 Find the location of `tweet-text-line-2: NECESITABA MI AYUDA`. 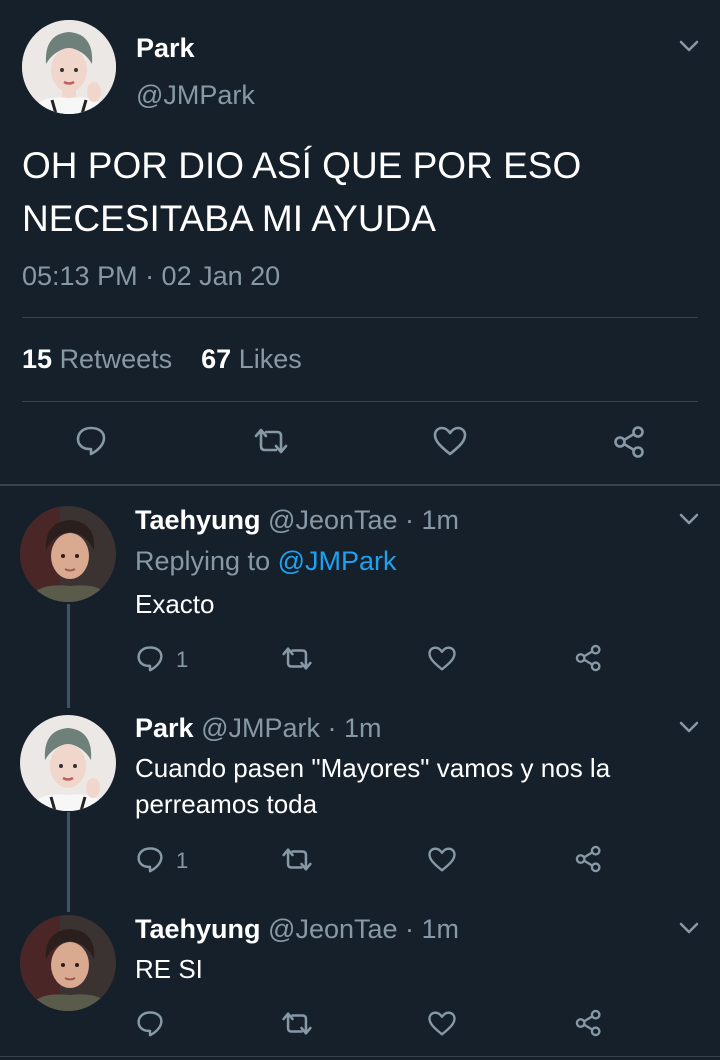

tweet-text-line-2: NECESITABA MI AYUDA is located at coordinates (229, 218).